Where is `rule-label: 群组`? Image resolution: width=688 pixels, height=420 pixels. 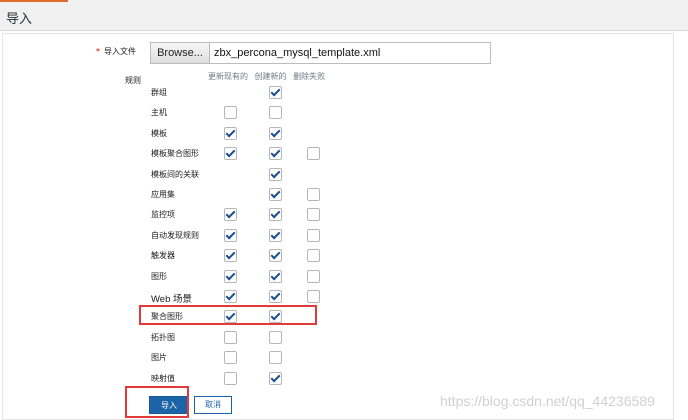 rule-label: 群组 is located at coordinates (159, 92).